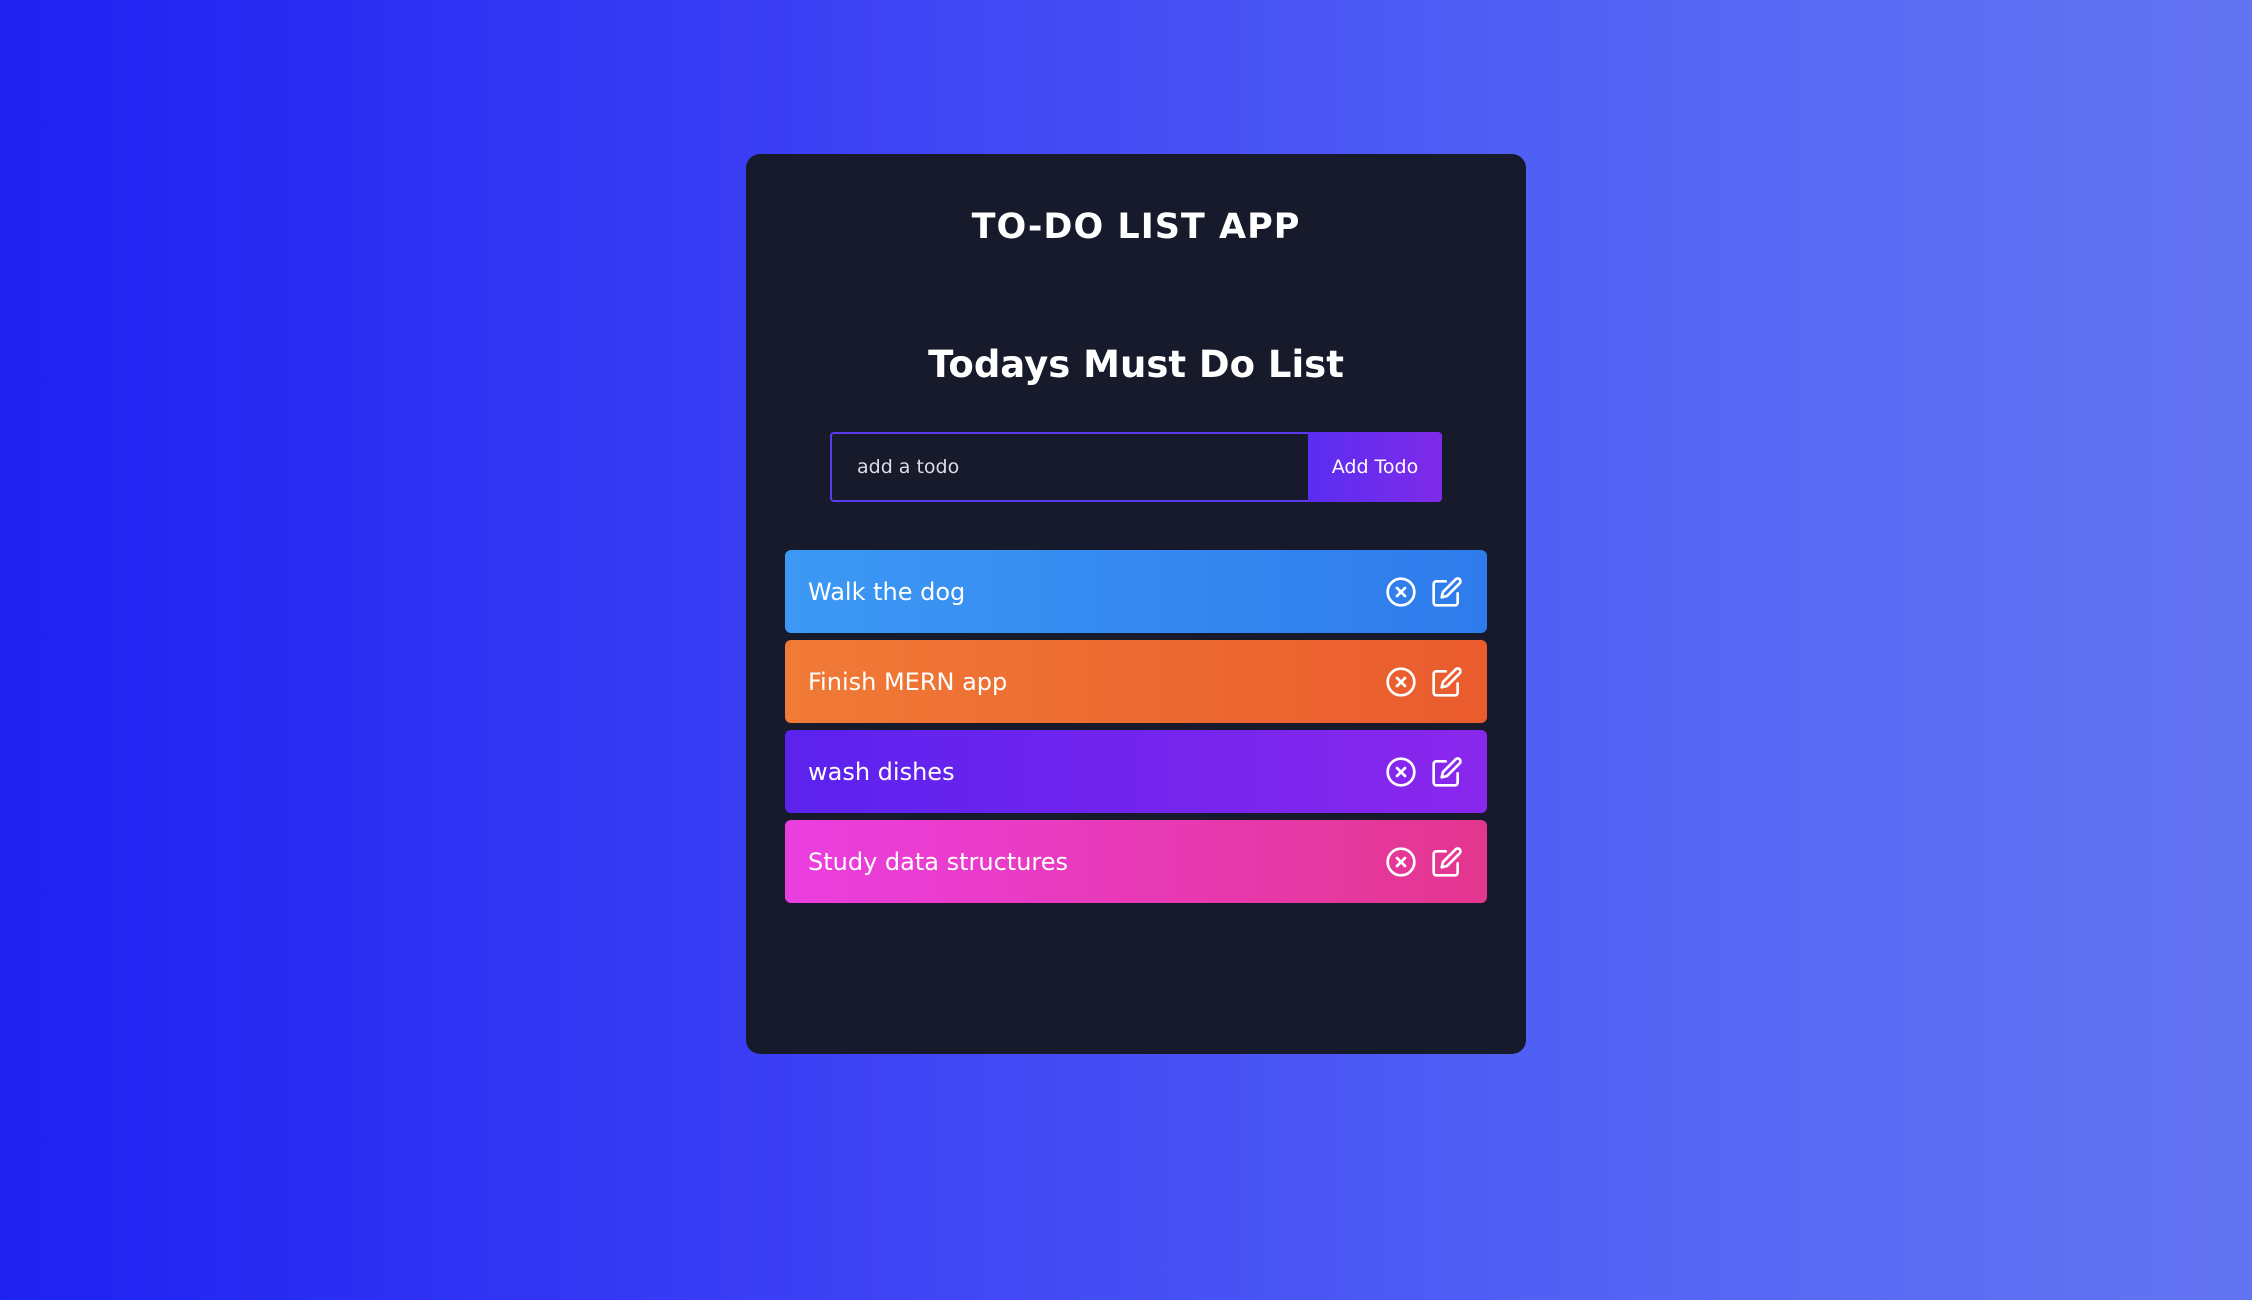 Image resolution: width=2252 pixels, height=1300 pixels. I want to click on todo-item-text: Finish MERN app, so click(908, 681).